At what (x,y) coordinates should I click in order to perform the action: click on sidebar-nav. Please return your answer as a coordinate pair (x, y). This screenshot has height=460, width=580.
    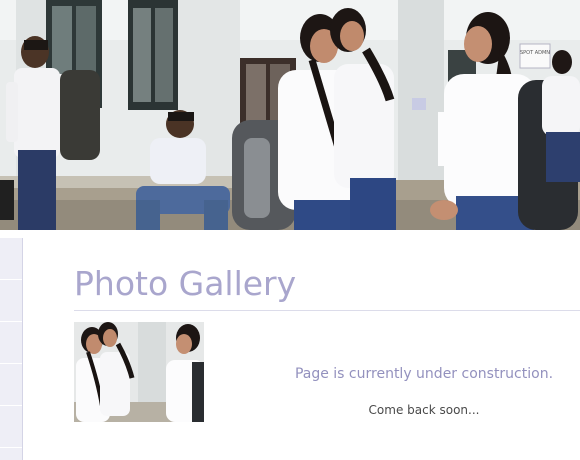
    Looking at the image, I should click on (11, 349).